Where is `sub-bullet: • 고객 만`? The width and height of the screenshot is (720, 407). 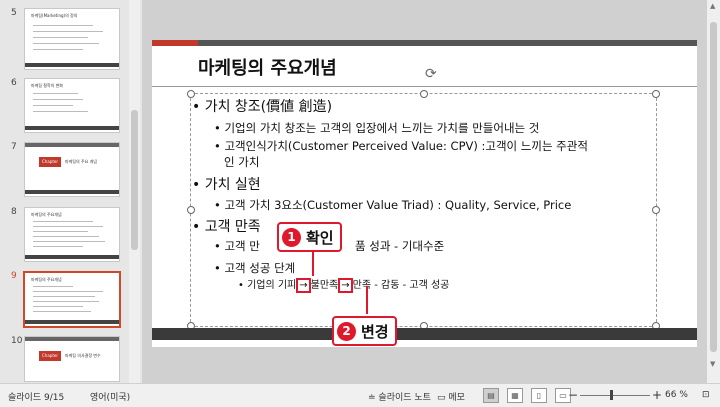 sub-bullet: • 고객 만 is located at coordinates (237, 246).